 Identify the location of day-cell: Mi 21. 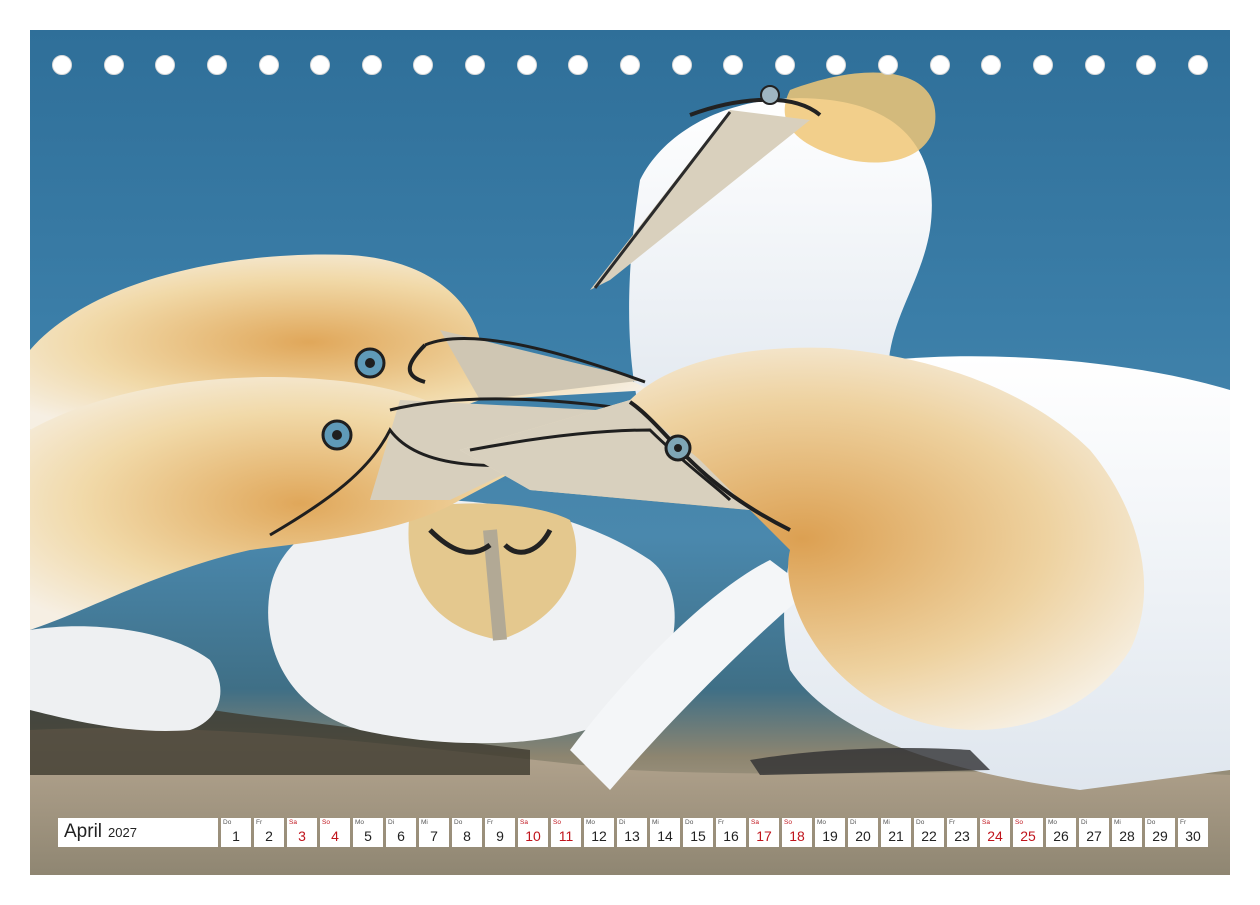
(896, 832).